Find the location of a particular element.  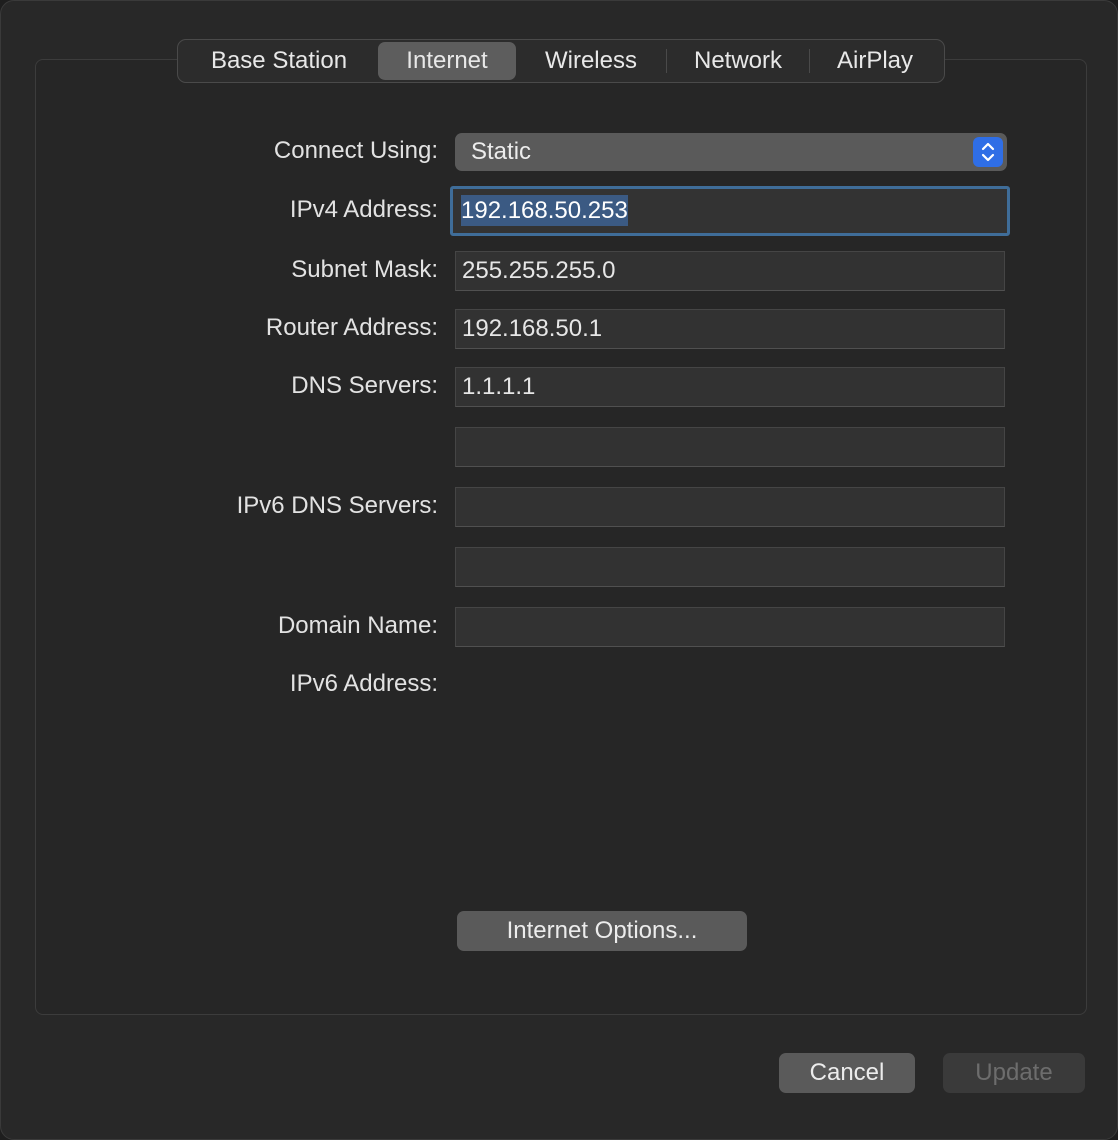

subnet-mask-field: 255.255.255.0 is located at coordinates (730, 271).